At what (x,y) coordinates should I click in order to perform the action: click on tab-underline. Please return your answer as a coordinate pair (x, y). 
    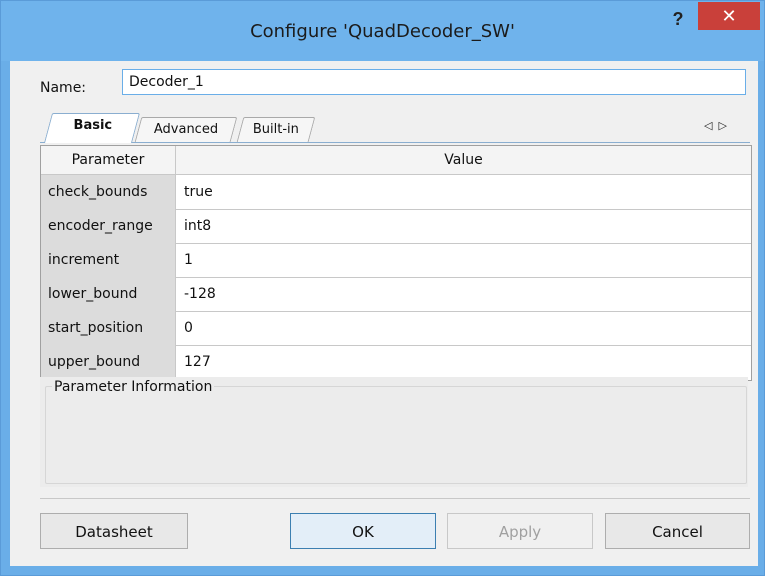
    Looking at the image, I should click on (395, 142).